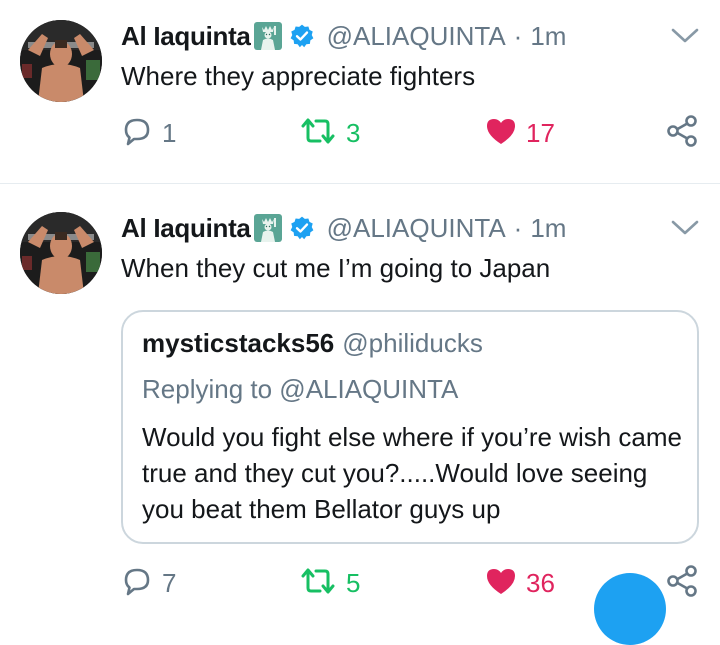  I want to click on quoted-display-name: mysticstacks56, so click(238, 343).